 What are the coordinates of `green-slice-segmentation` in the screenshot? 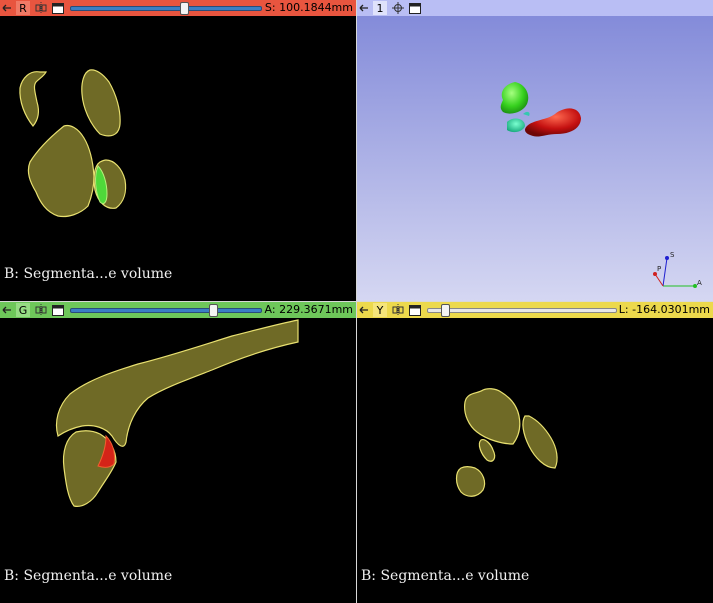 It's located at (177, 413).